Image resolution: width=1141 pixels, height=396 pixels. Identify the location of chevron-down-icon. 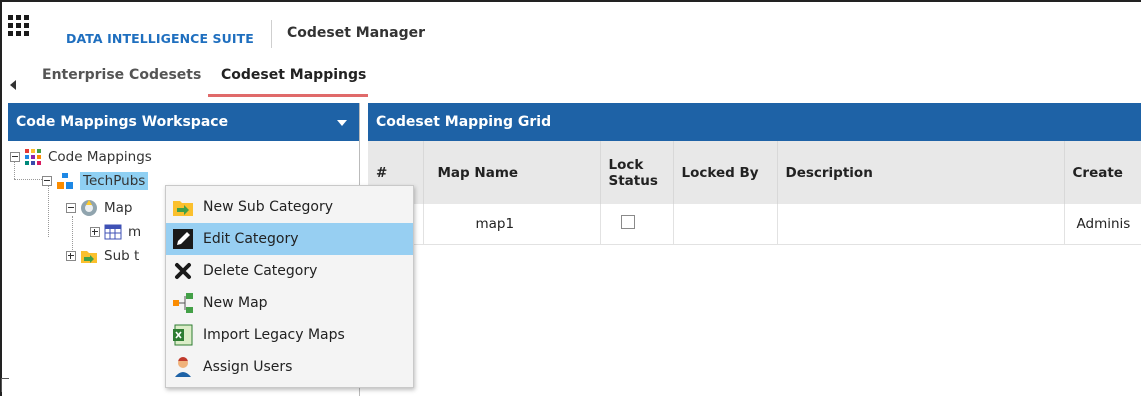
(342, 123).